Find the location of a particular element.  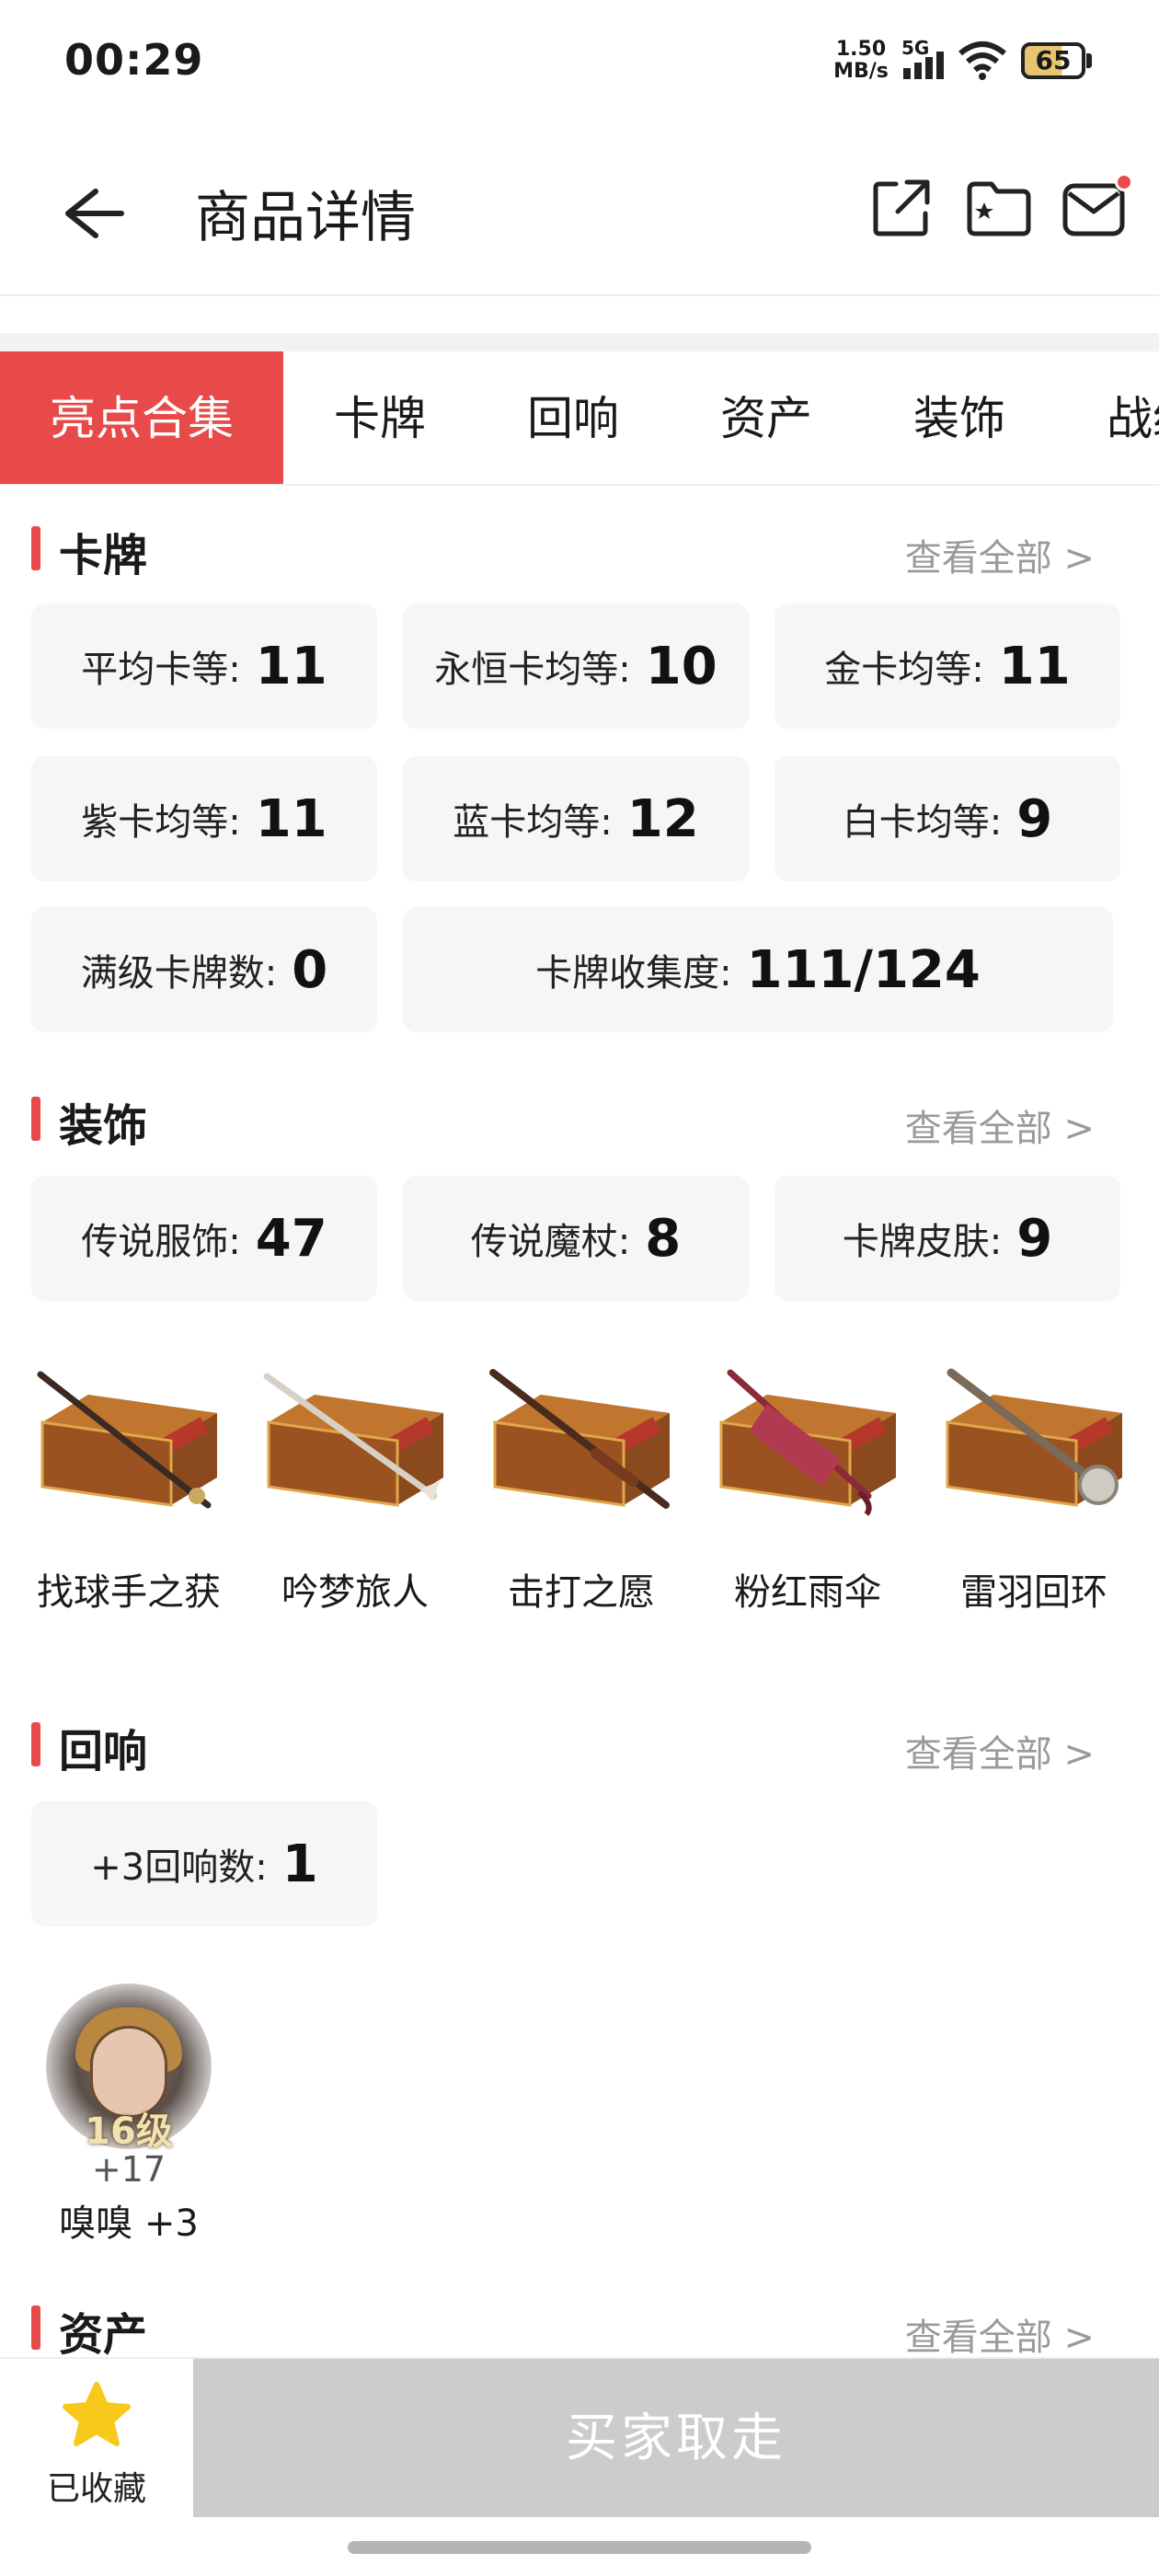

echo-level: 16级 is located at coordinates (129, 2131).